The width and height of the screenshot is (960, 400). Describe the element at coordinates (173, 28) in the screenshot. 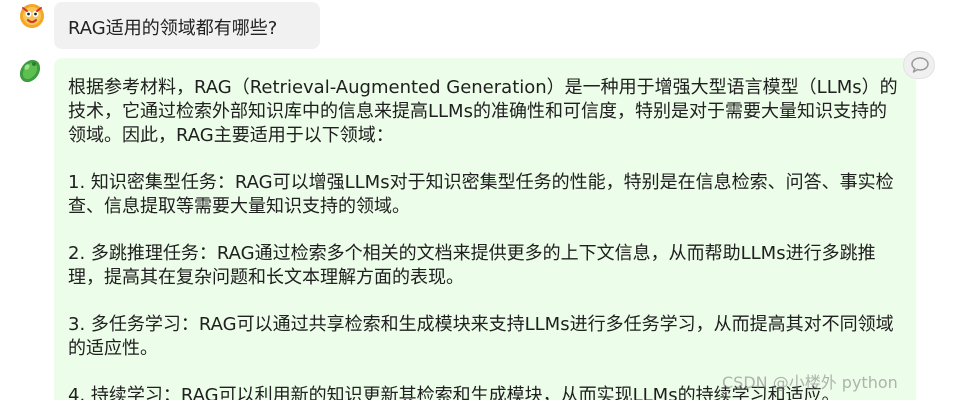

I see `user-message-text: RAG适用的领域都有哪些?` at that location.